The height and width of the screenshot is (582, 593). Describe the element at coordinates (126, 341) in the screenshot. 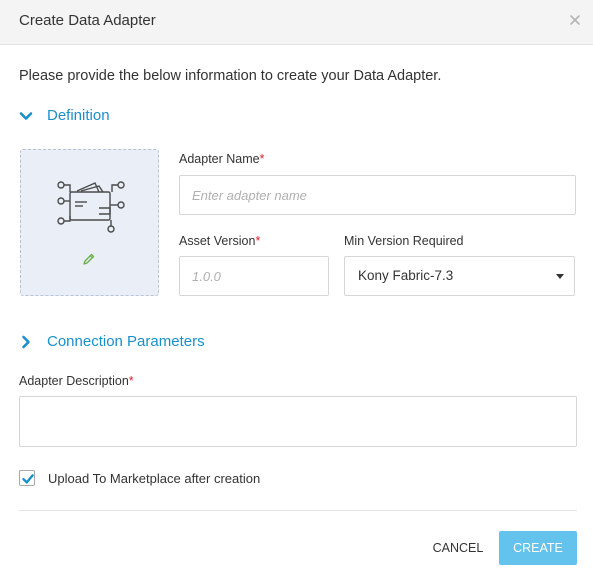

I see `connection-parameters-label: Connection Parameters` at that location.